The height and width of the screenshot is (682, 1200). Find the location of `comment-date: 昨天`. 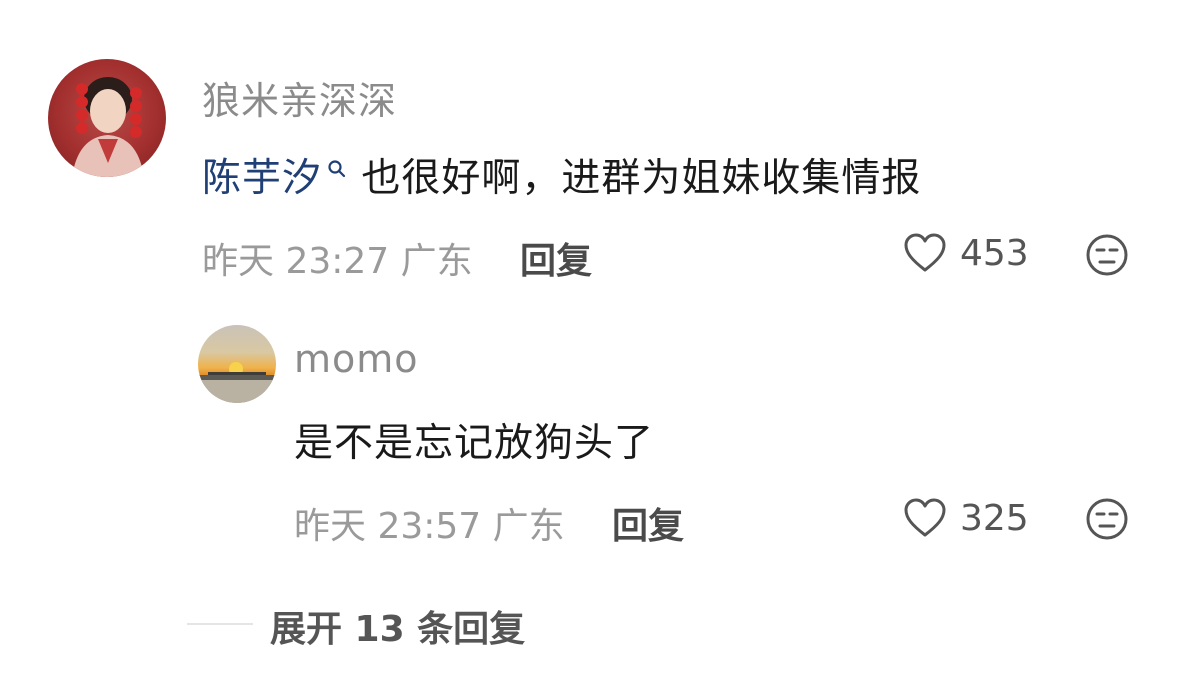

comment-date: 昨天 is located at coordinates (238, 261).